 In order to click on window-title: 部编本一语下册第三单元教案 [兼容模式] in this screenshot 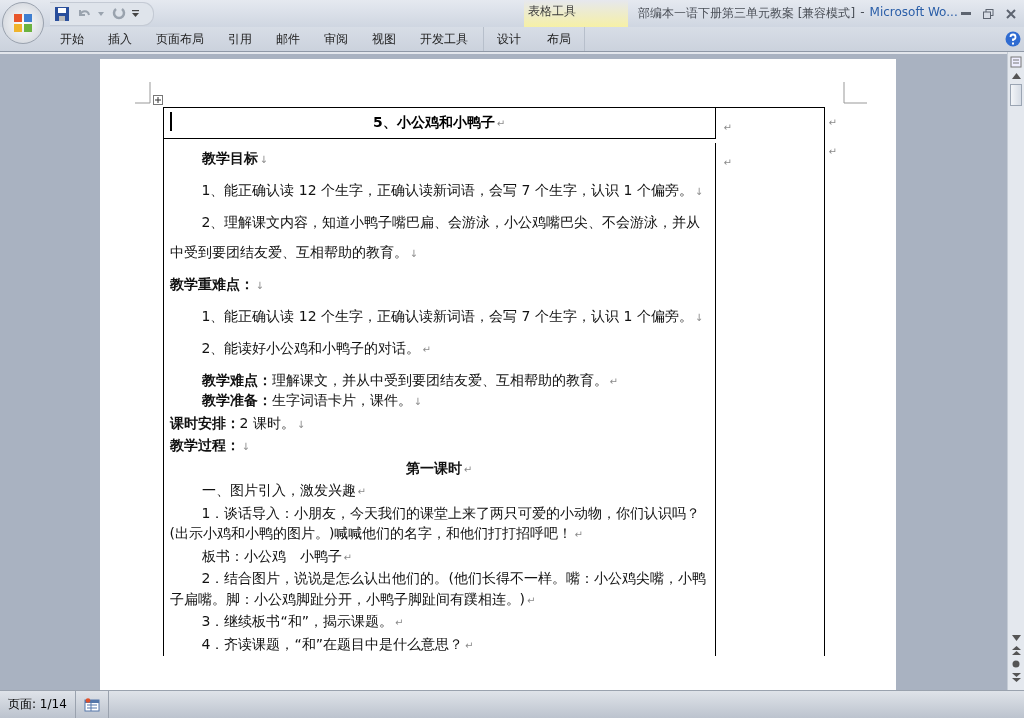, I will do `click(747, 13)`.